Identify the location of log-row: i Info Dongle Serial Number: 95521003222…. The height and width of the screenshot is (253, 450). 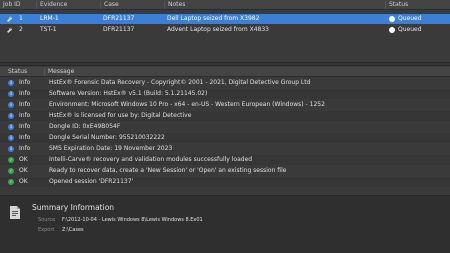
(225, 138).